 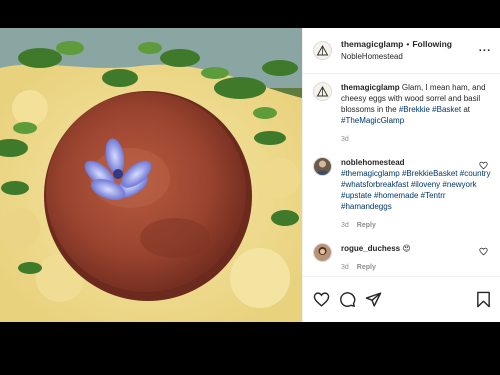 I want to click on hashtag-link: #Brekkie, so click(x=414, y=109).